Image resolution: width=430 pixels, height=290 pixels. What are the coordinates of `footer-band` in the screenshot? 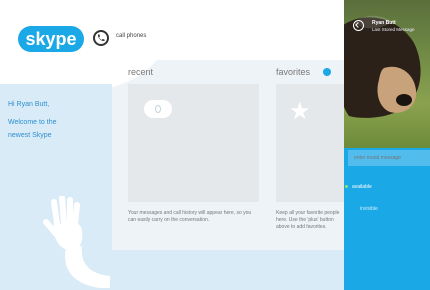 It's located at (230, 270).